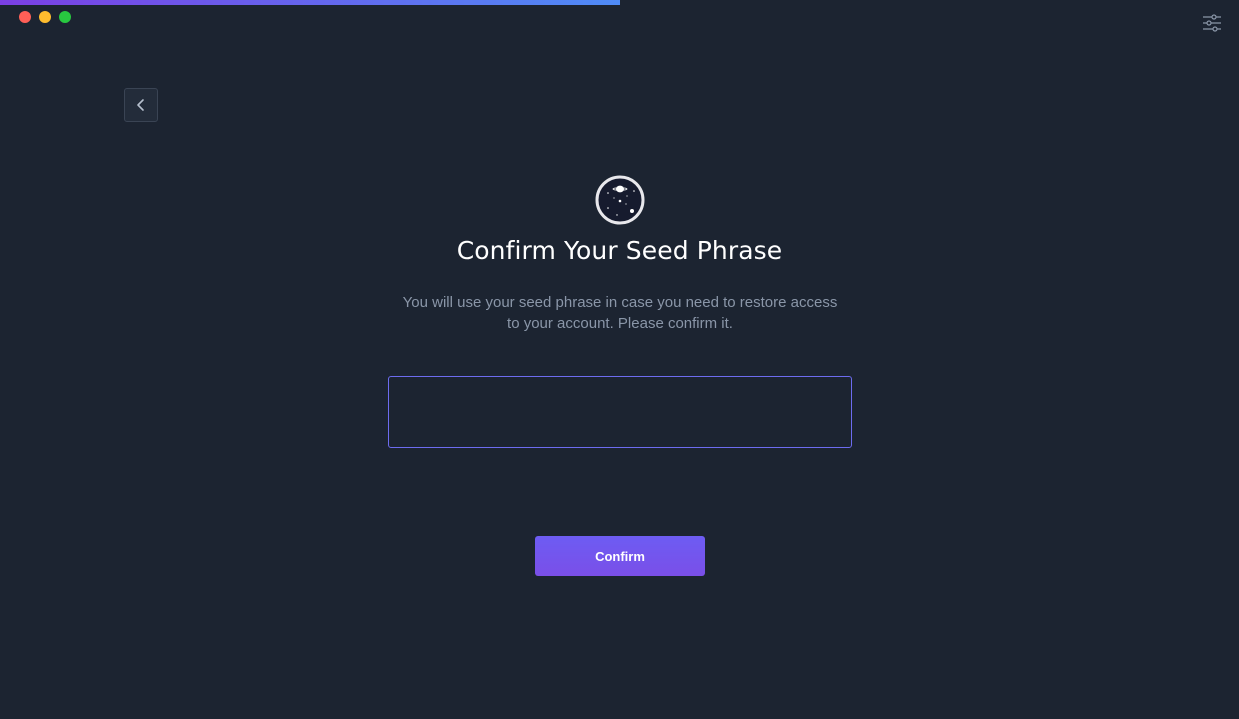  I want to click on planet-logo-icon, so click(620, 200).